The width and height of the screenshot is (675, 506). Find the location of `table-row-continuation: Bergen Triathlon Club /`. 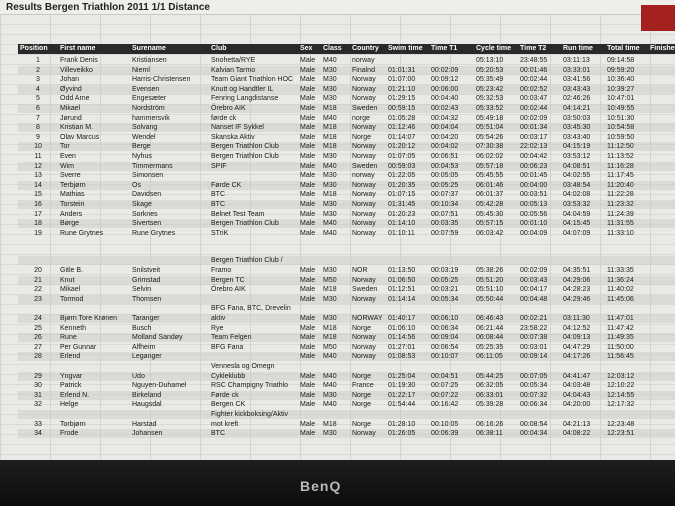

table-row-continuation: Bergen Triathlon Club / is located at coordinates (346, 261).